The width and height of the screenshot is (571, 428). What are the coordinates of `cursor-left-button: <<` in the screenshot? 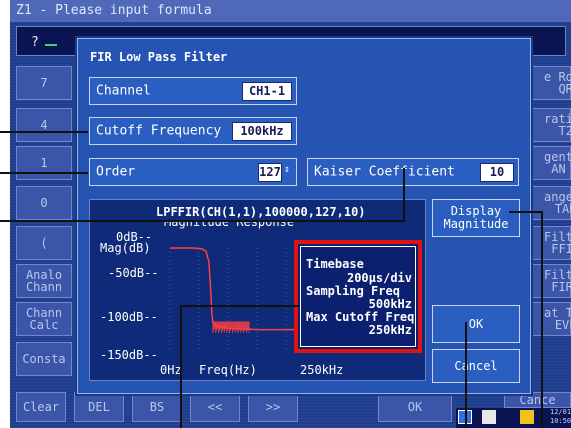 It's located at (215, 407).